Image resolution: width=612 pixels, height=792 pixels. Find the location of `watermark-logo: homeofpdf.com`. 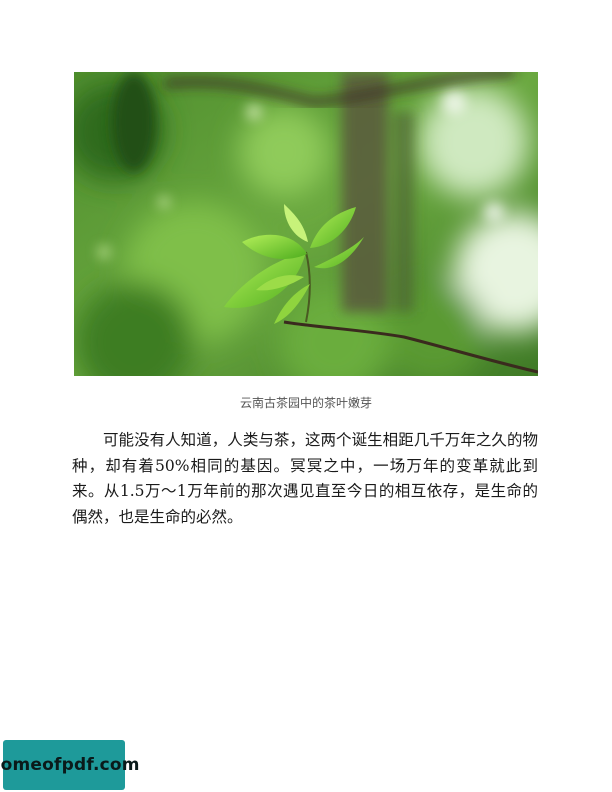

watermark-logo: homeofpdf.com is located at coordinates (70, 765).